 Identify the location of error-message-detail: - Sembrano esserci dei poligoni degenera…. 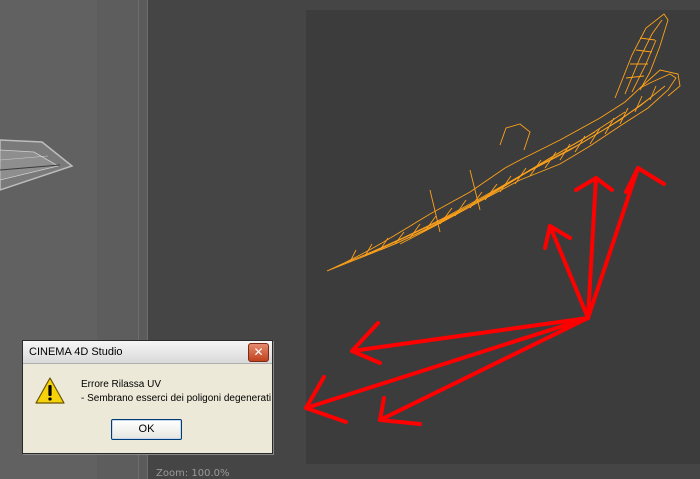
(176, 398).